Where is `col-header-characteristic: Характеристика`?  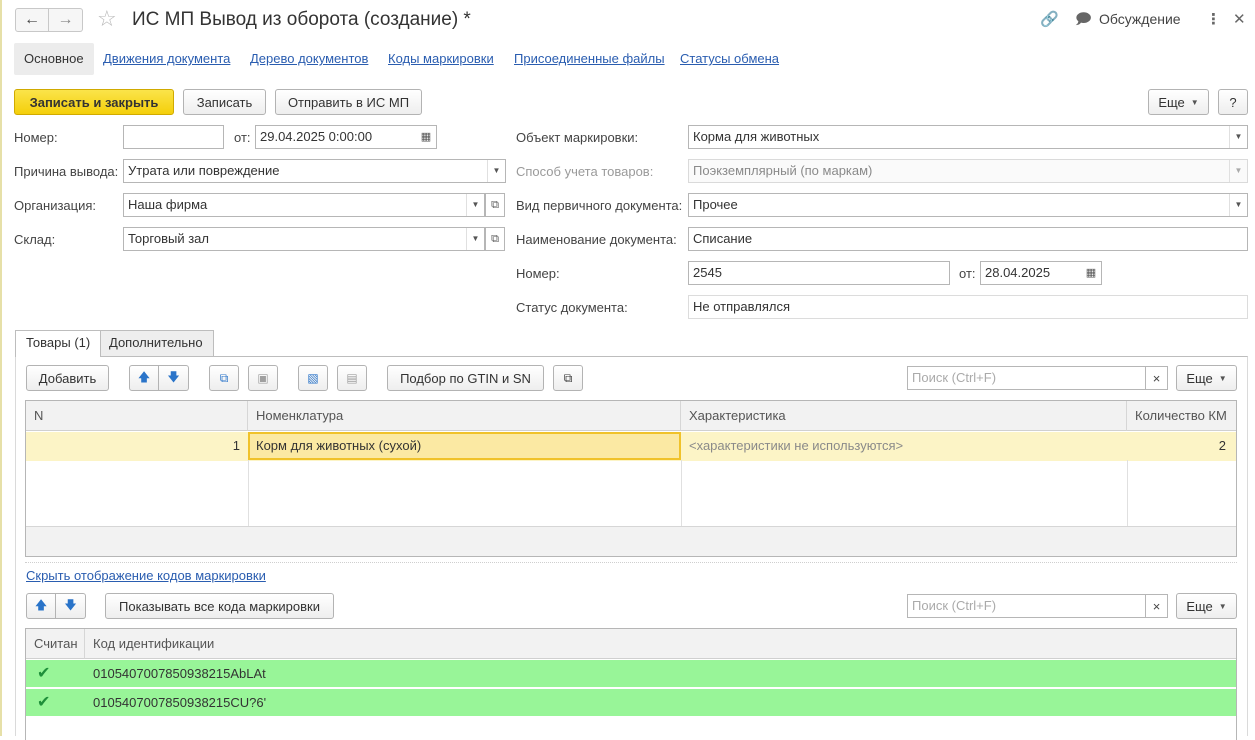
col-header-characteristic: Характеристика is located at coordinates (904, 416).